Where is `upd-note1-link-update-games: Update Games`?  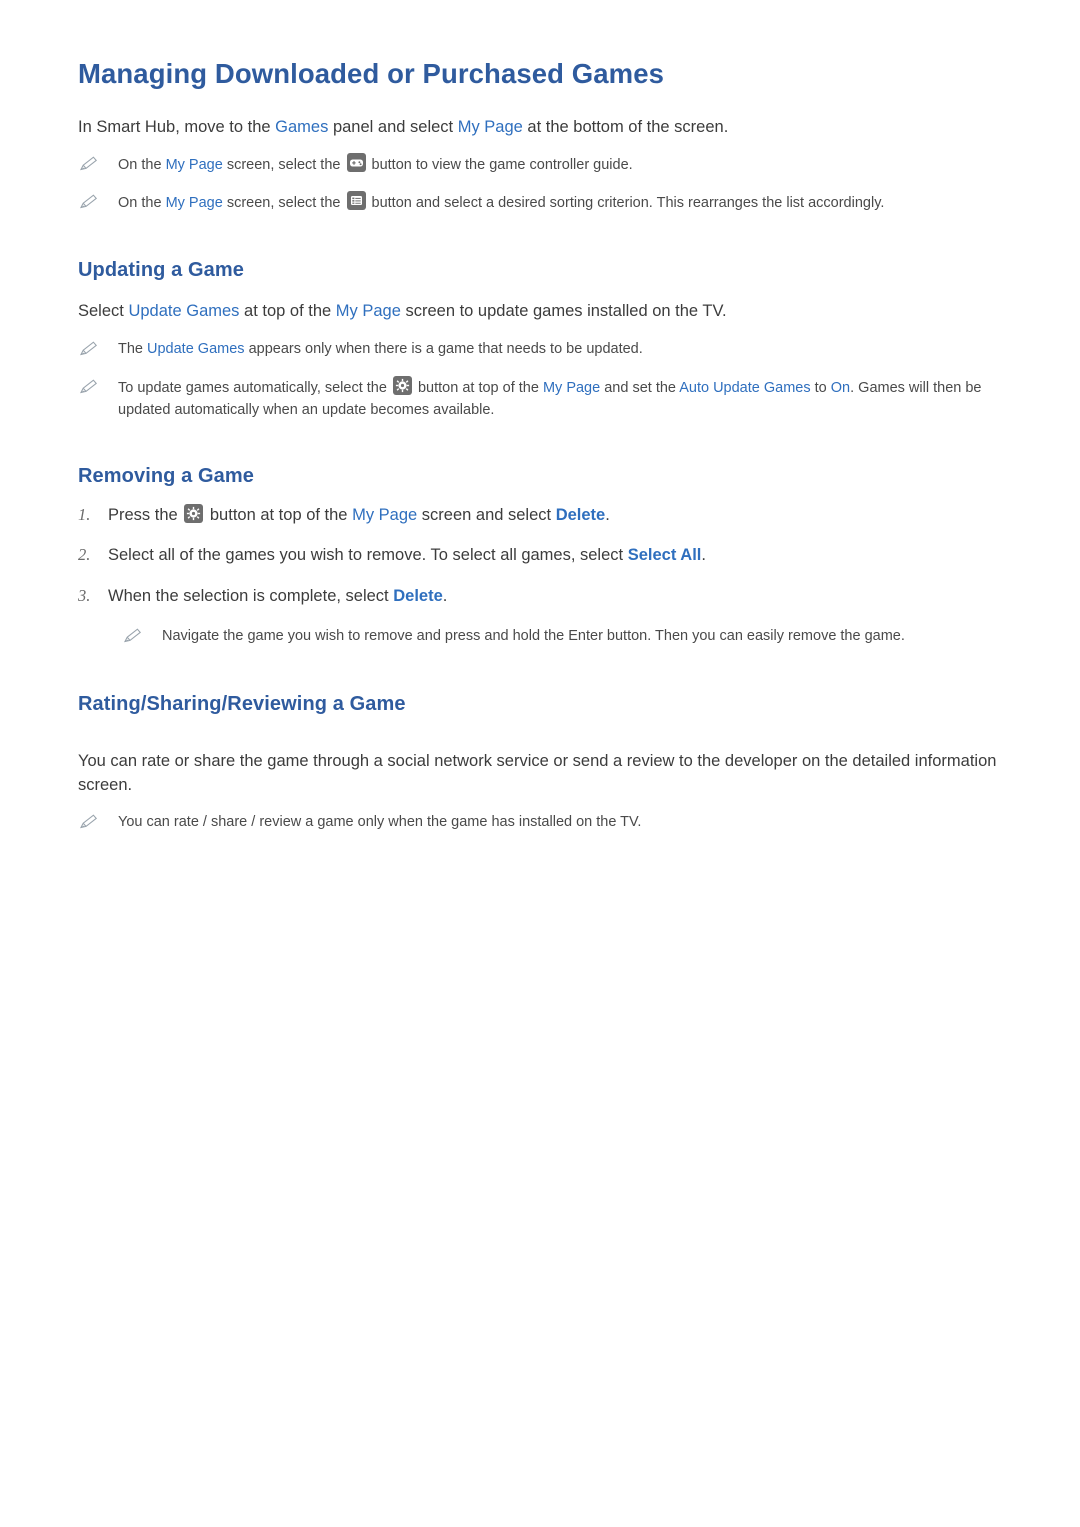 upd-note1-link-update-games: Update Games is located at coordinates (196, 348).